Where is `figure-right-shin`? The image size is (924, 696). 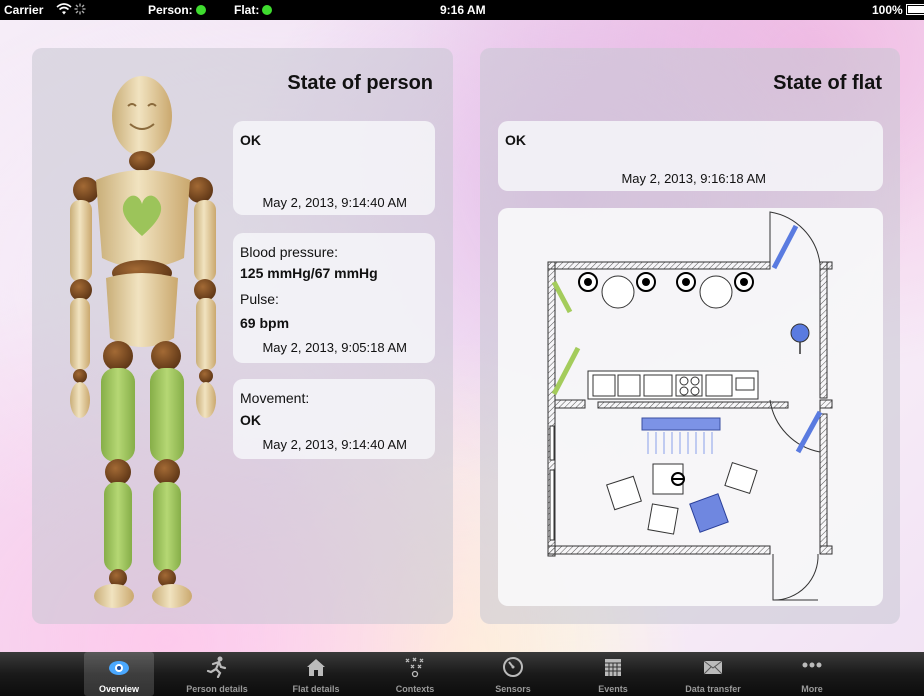
figure-right-shin is located at coordinates (167, 527).